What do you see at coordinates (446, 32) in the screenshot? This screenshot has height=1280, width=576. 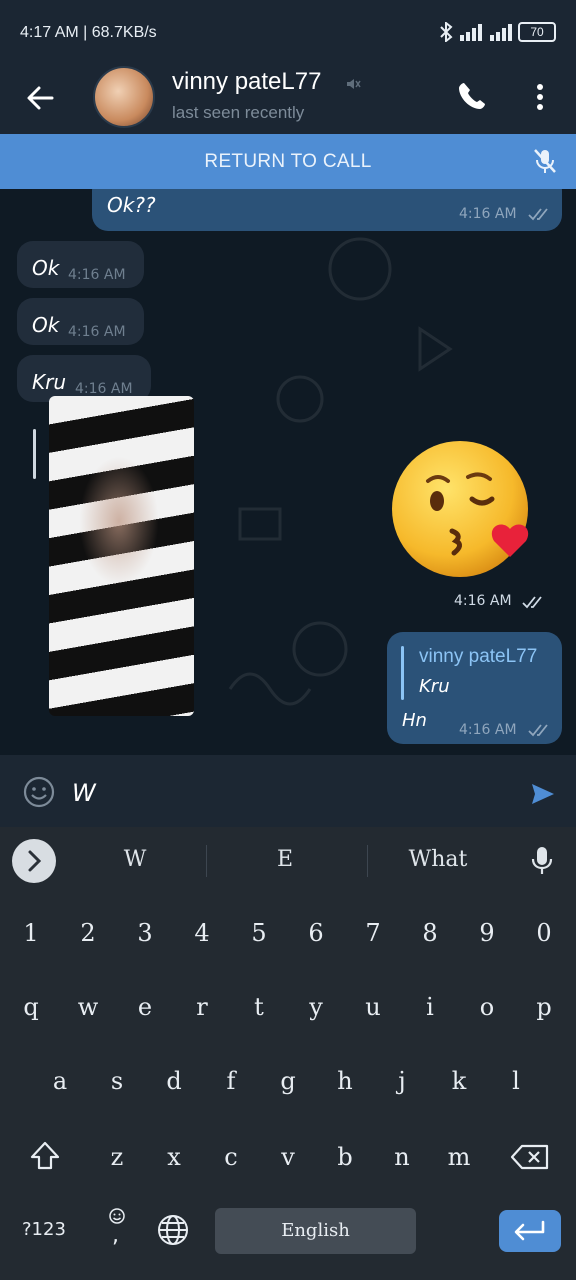 I see `bluetooth-icon` at bounding box center [446, 32].